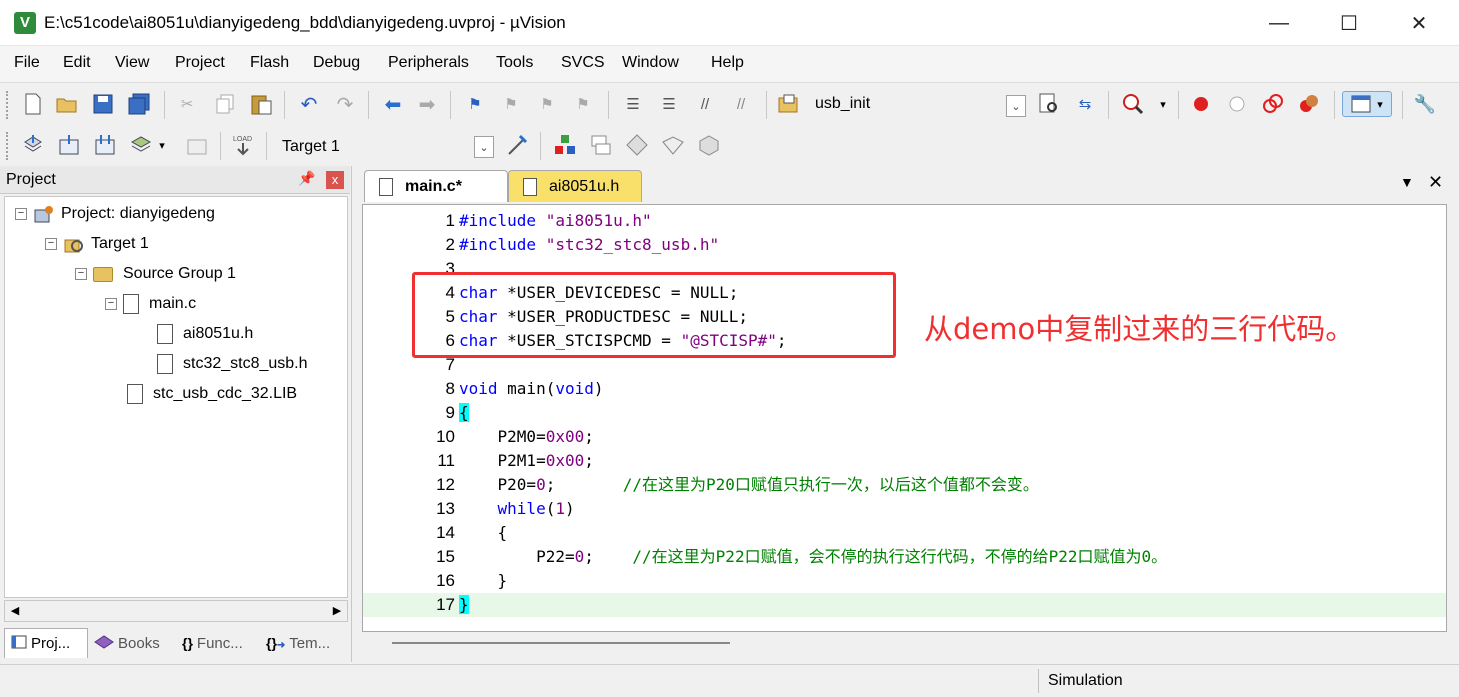 This screenshot has height=697, width=1459. I want to click on tree-item-ai8051u-h: ai8051u.h, so click(205, 334).